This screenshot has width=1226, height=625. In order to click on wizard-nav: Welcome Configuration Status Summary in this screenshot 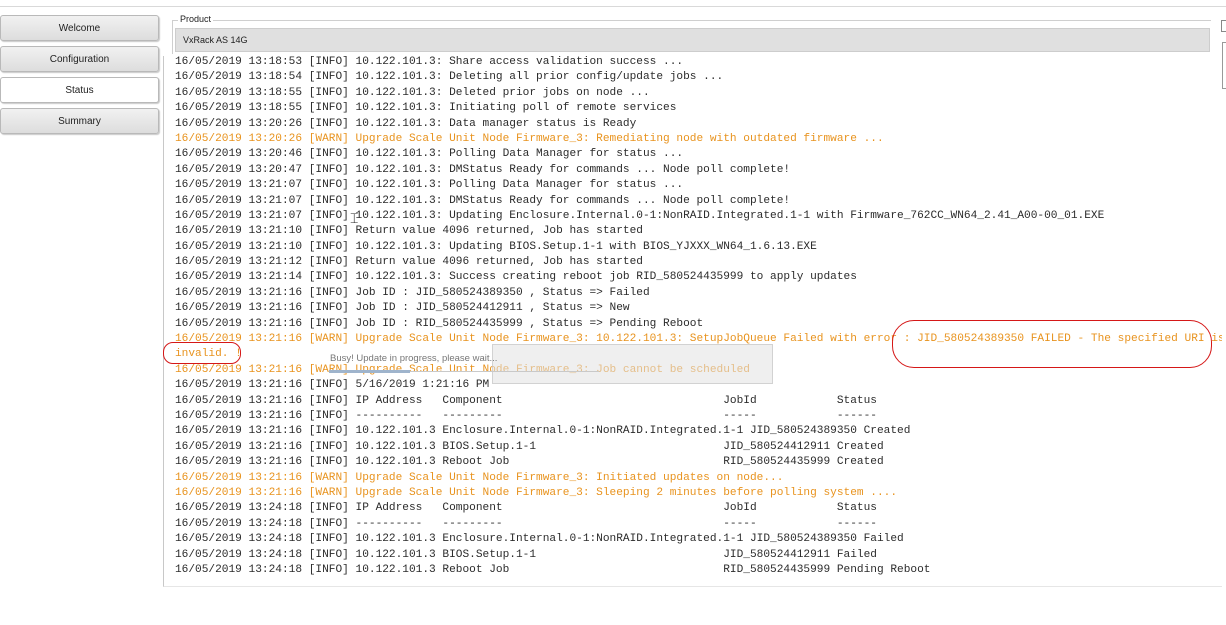, I will do `click(81, 77)`.